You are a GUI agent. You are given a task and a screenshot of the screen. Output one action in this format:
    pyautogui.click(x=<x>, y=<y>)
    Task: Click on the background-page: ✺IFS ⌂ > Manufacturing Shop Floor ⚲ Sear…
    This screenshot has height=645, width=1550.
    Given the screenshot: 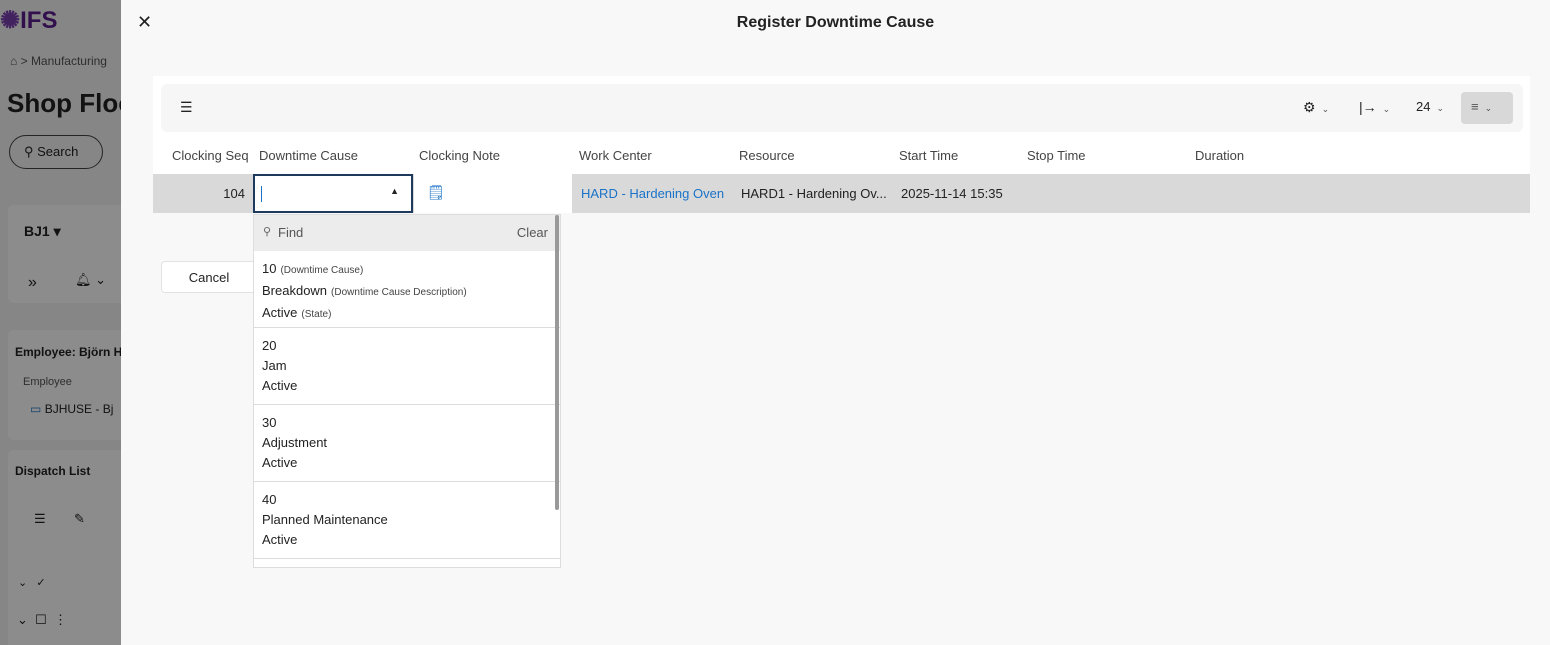 What is the action you would take?
    pyautogui.click(x=60, y=322)
    